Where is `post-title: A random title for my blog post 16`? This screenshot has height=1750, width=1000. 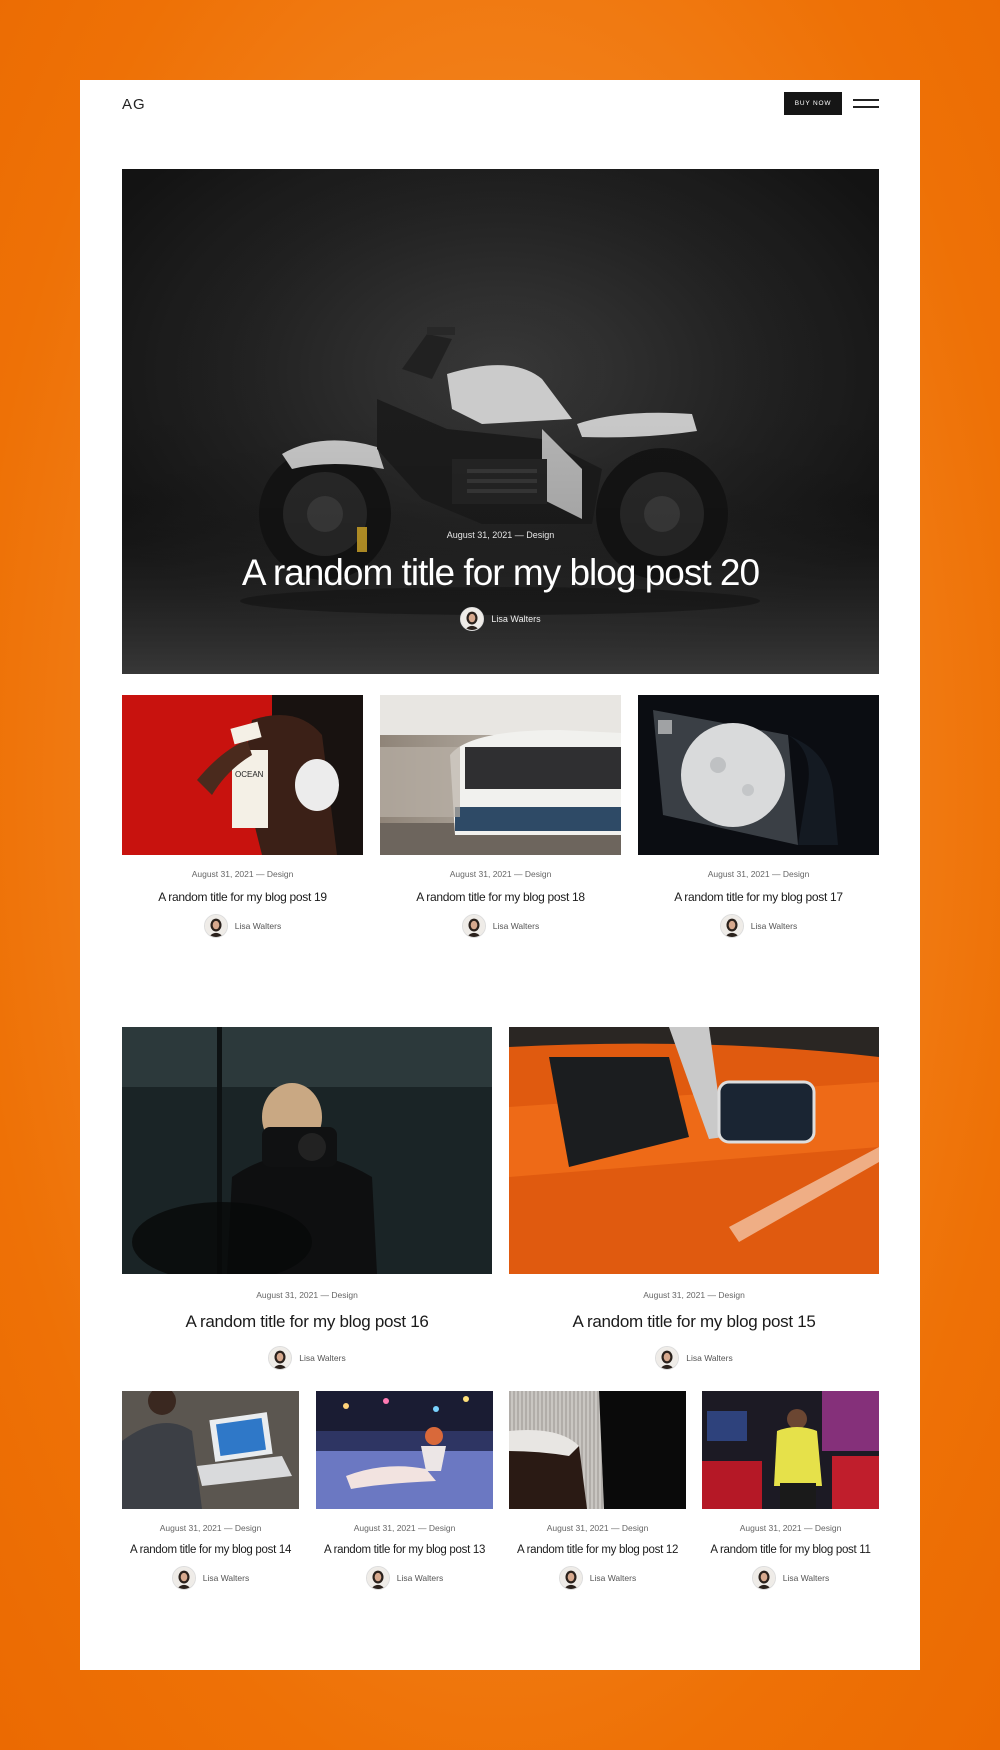
post-title: A random title for my blog post 16 is located at coordinates (307, 1322).